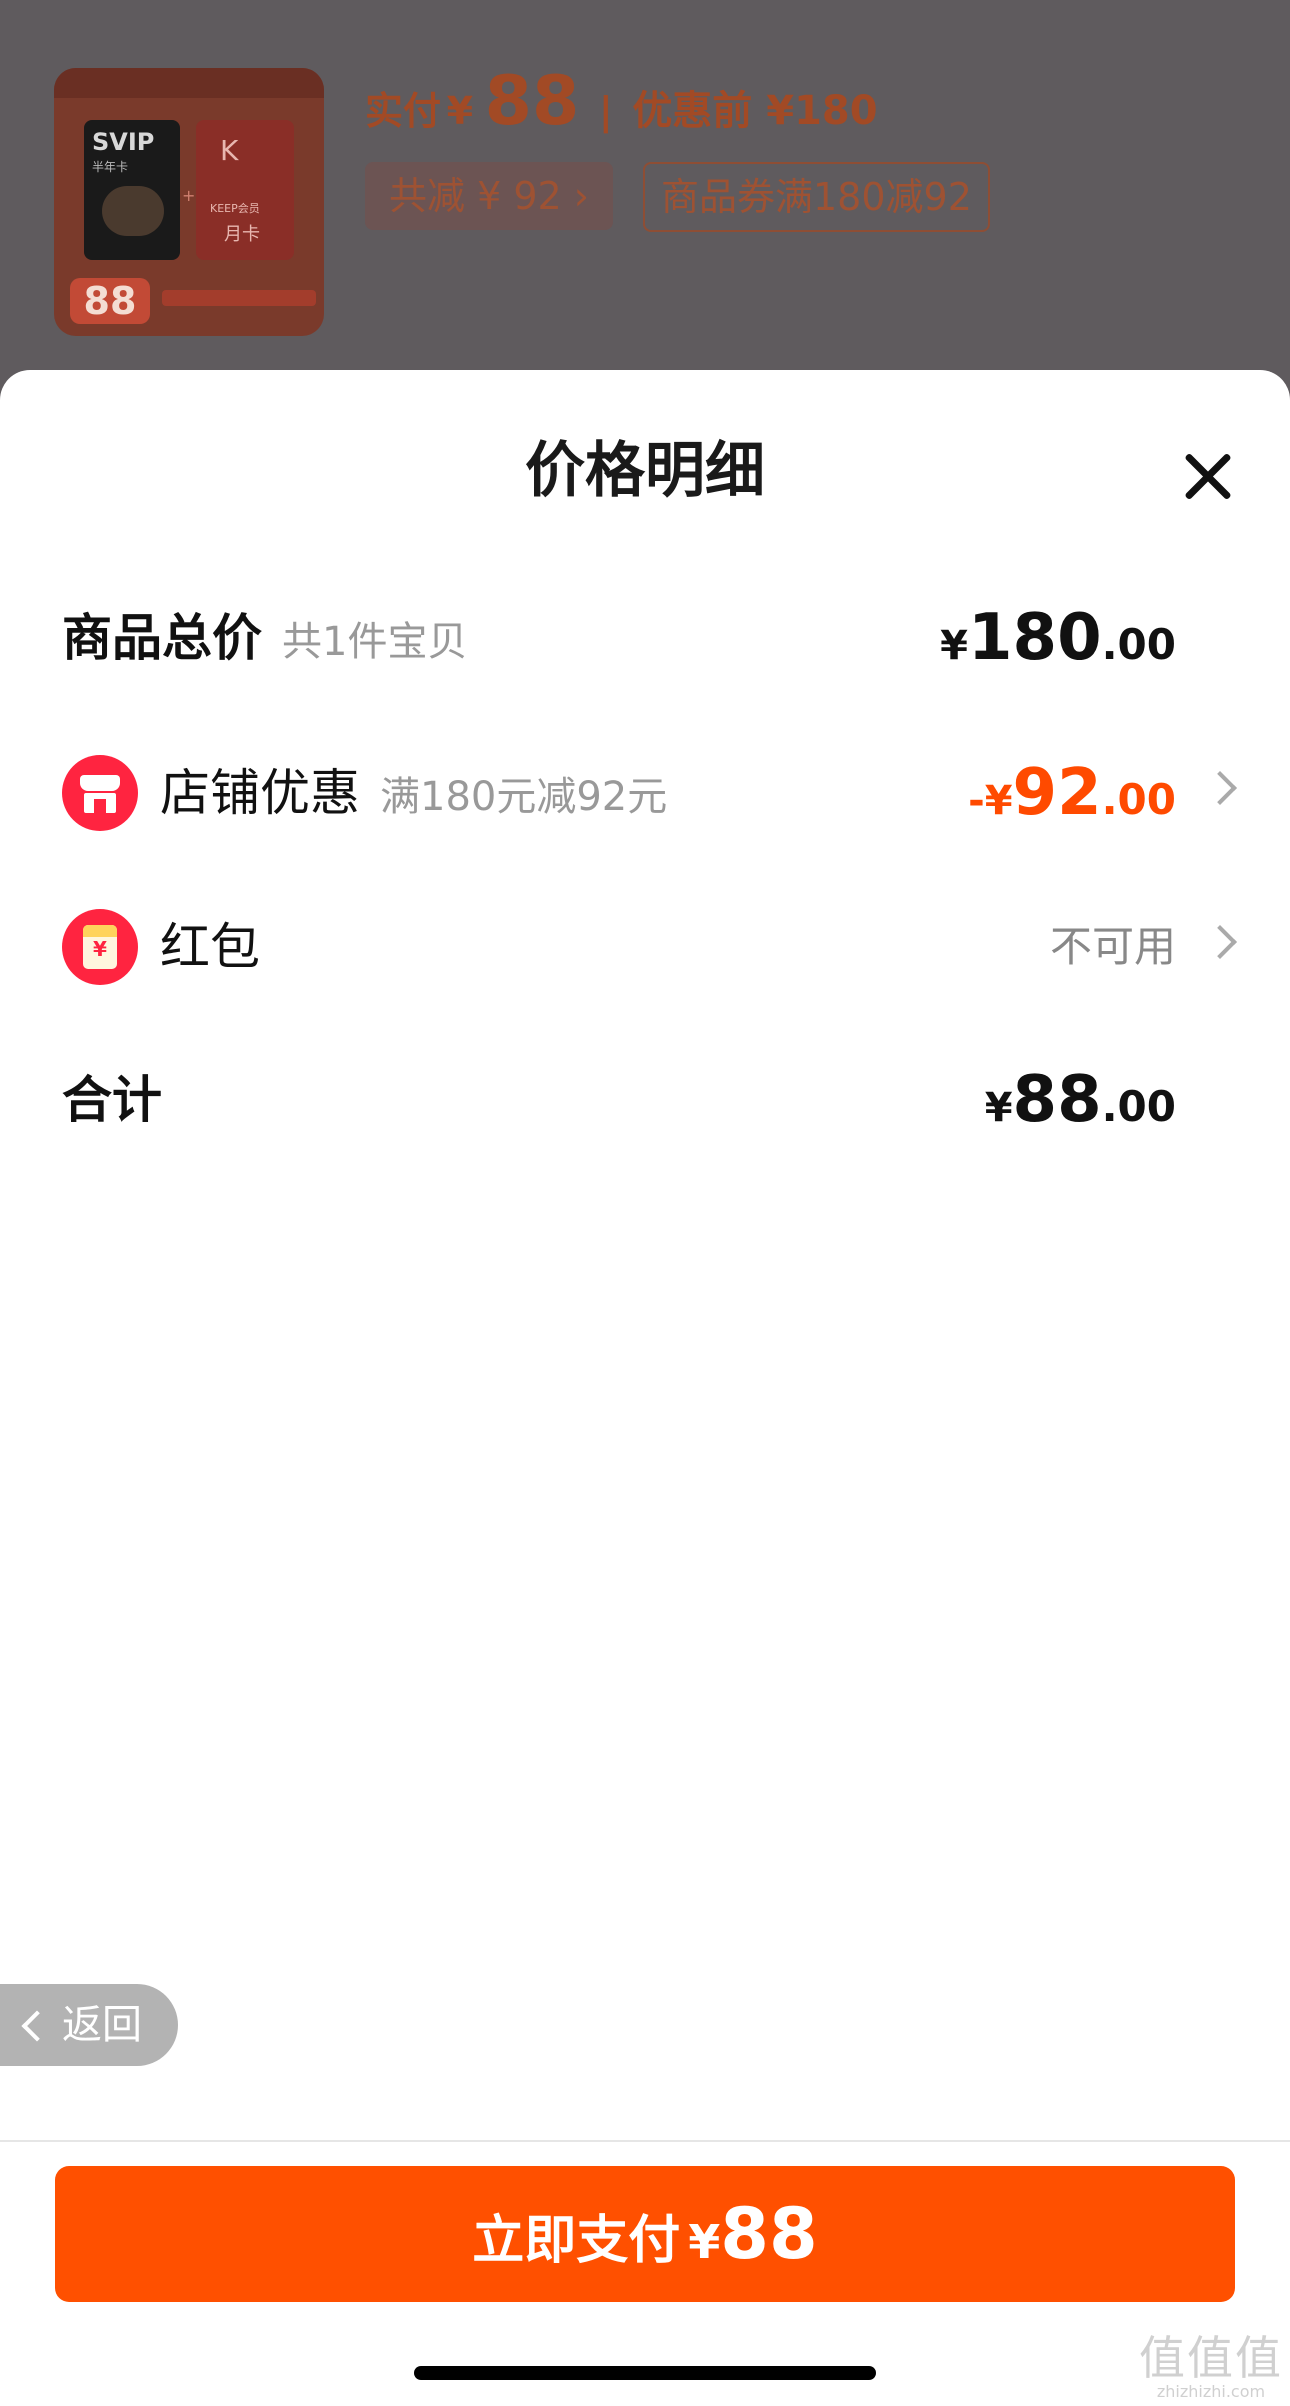  Describe the element at coordinates (100, 793) in the screenshot. I see `shop-icon` at that location.